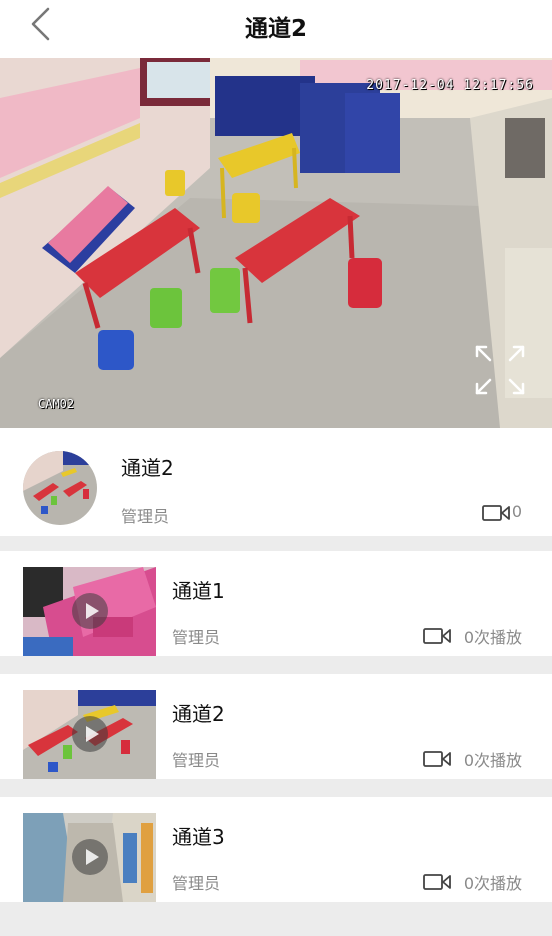 The image size is (552, 936). I want to click on channel-name: 通道1, so click(198, 591).